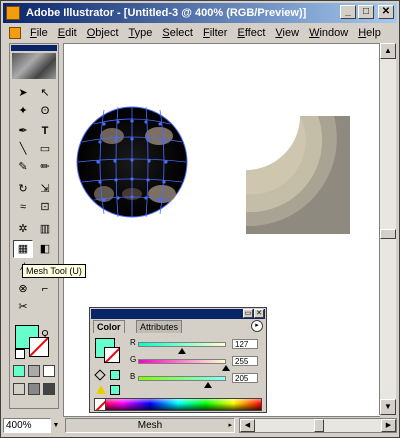 This screenshot has height=438, width=400. I want to click on line-tool-icon: ╲, so click(23, 149).